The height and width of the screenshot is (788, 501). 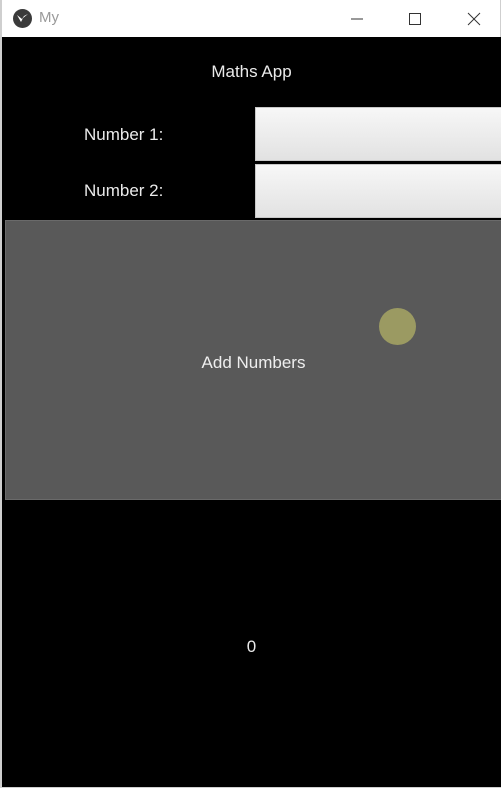 I want to click on touch-indicator, so click(x=397, y=326).